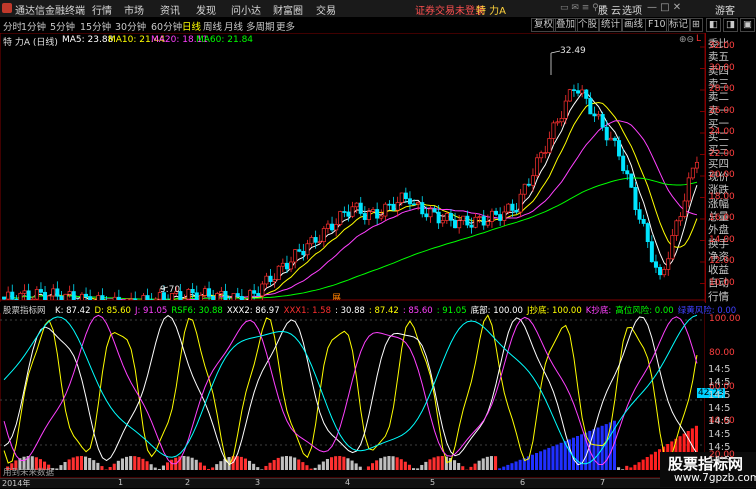  Describe the element at coordinates (191, 26) in the screenshot. I see `period-daily: 日线` at that location.